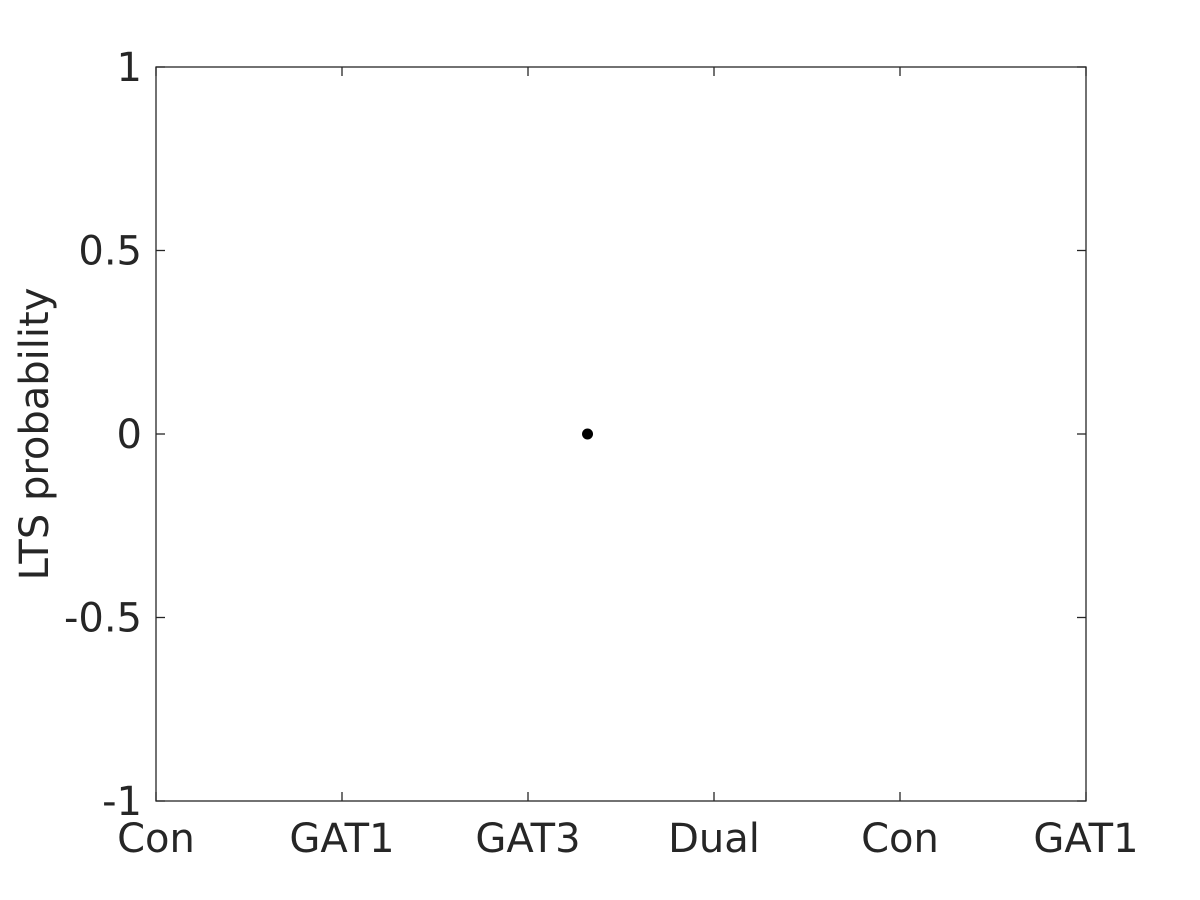  I want to click on y-tick-label: -0.5, so click(103, 619).